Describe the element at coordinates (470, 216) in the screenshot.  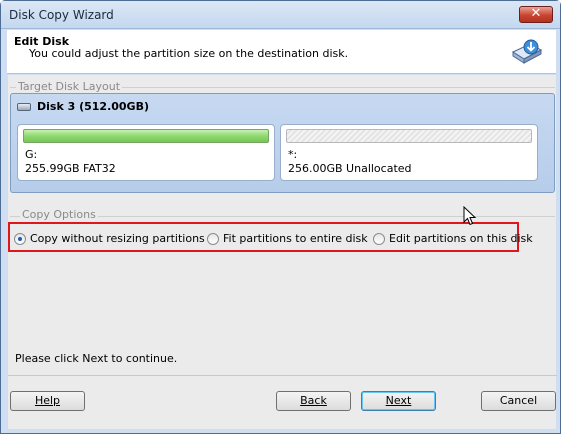
I see `mouse-cursor-icon` at that location.